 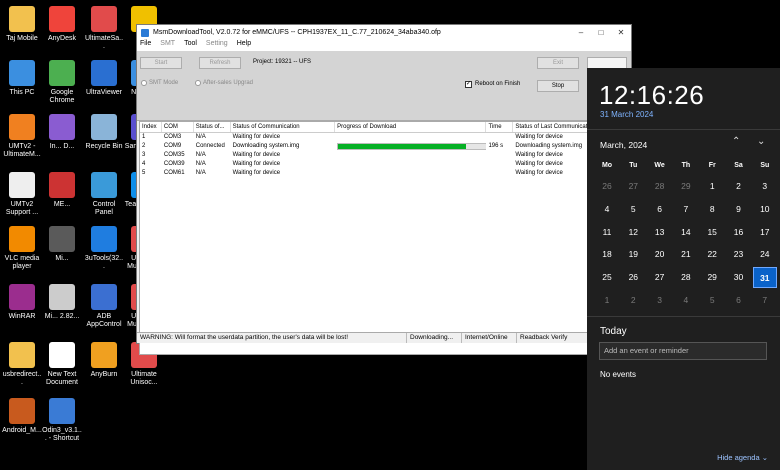 I want to click on calendar-day: 15, so click(x=712, y=232).